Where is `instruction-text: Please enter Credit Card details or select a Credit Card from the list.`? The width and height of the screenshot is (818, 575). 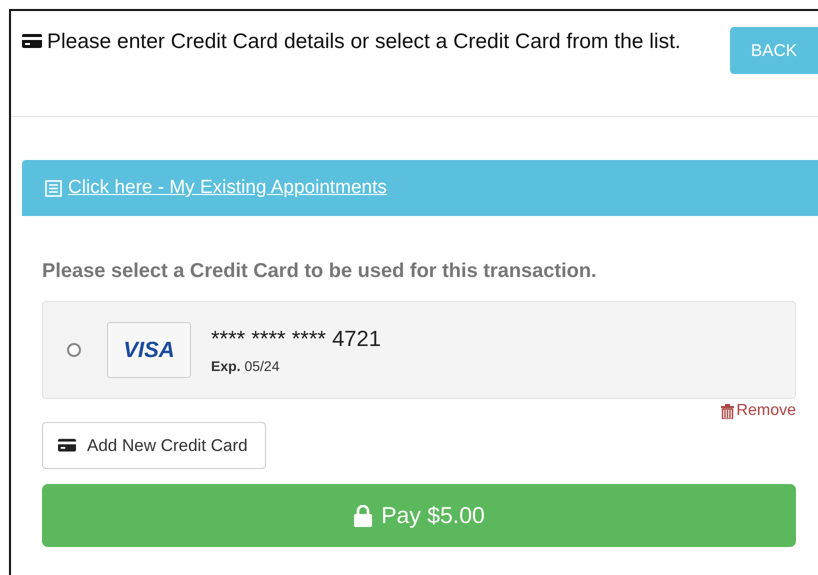 instruction-text: Please enter Credit Card details or select a Credit Card from the list. is located at coordinates (362, 42).